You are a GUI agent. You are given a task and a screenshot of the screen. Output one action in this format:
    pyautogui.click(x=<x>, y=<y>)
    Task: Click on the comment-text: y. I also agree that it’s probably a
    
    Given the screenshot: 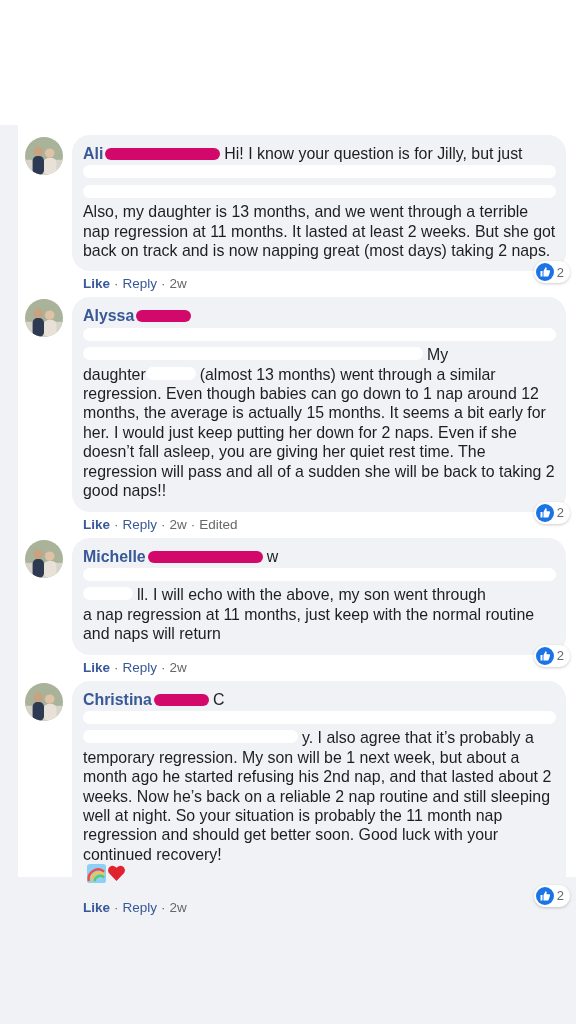 What is the action you would take?
    pyautogui.click(x=418, y=738)
    